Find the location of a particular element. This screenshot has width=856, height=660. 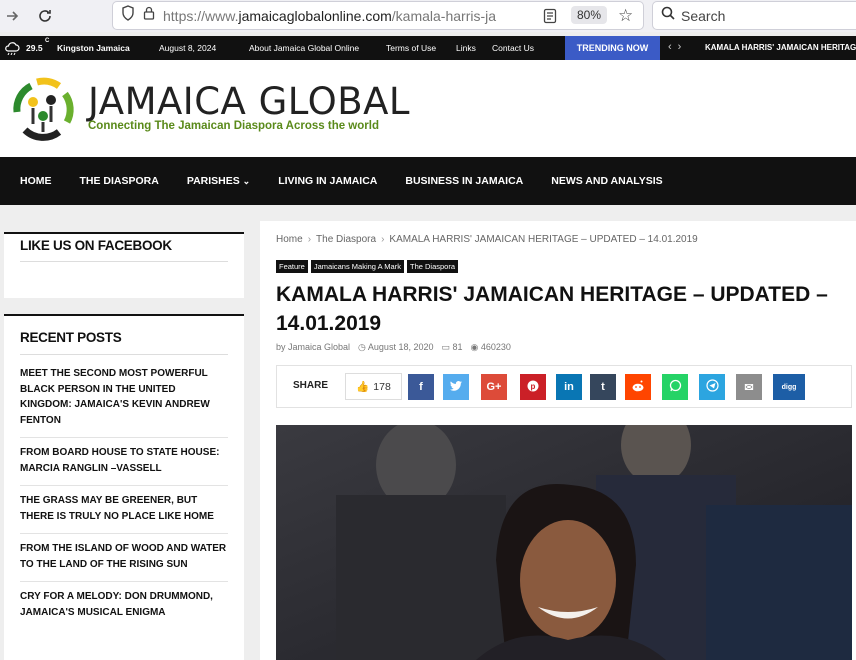

facebook-widget: LIKE US ON FACEBOOK is located at coordinates (124, 265).